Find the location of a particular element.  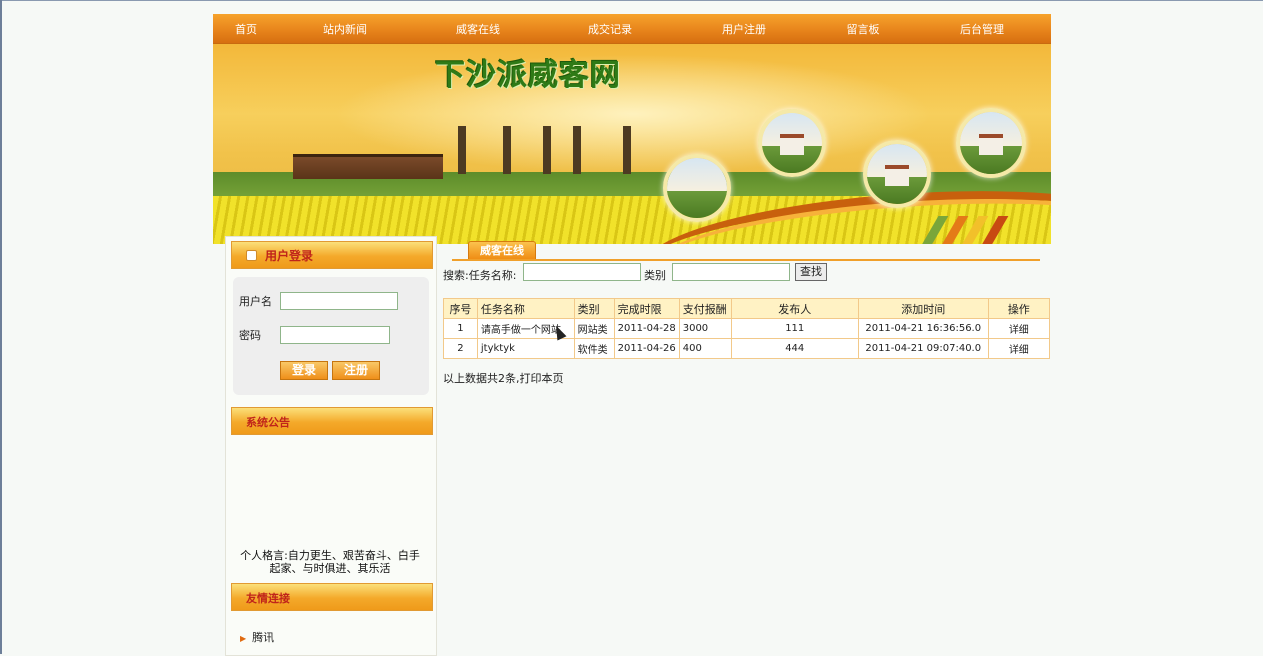

cell-deadline: 2011-04-26 is located at coordinates (646, 348).